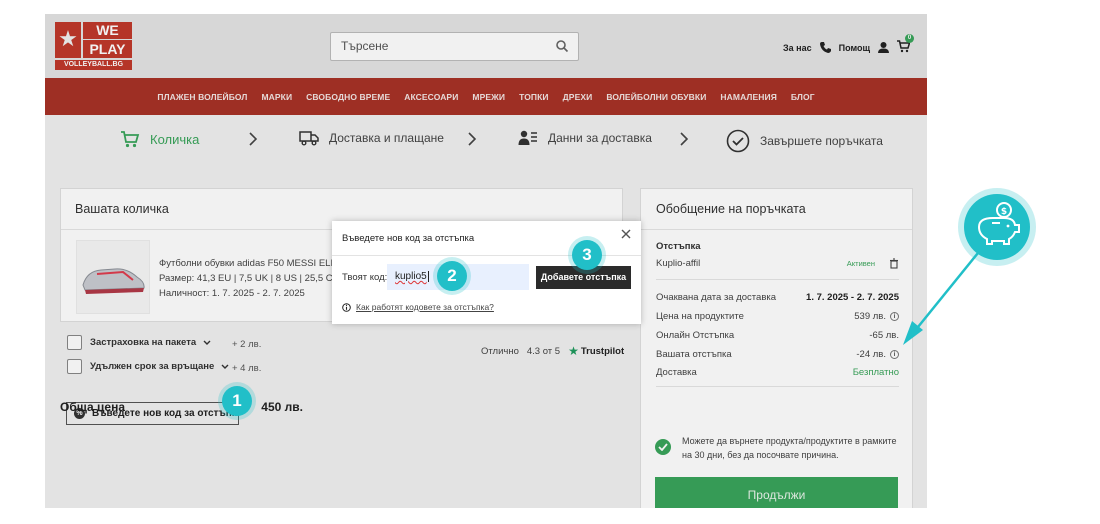 The height and width of the screenshot is (524, 1100). What do you see at coordinates (943, 296) in the screenshot?
I see `callout-arrow` at bounding box center [943, 296].